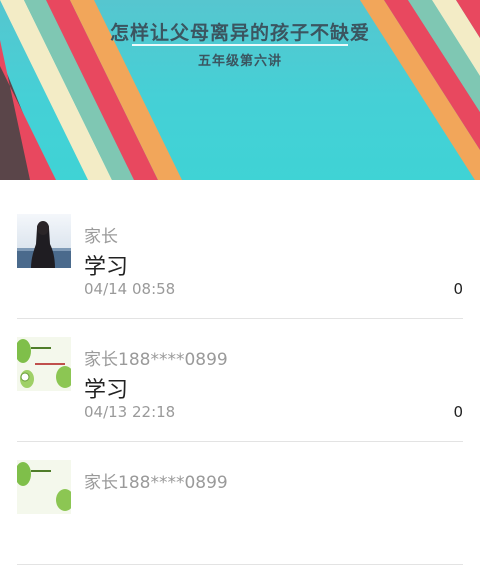 The width and height of the screenshot is (480, 565). I want to click on comment-timestamp: 04/13 22:18, so click(130, 412).